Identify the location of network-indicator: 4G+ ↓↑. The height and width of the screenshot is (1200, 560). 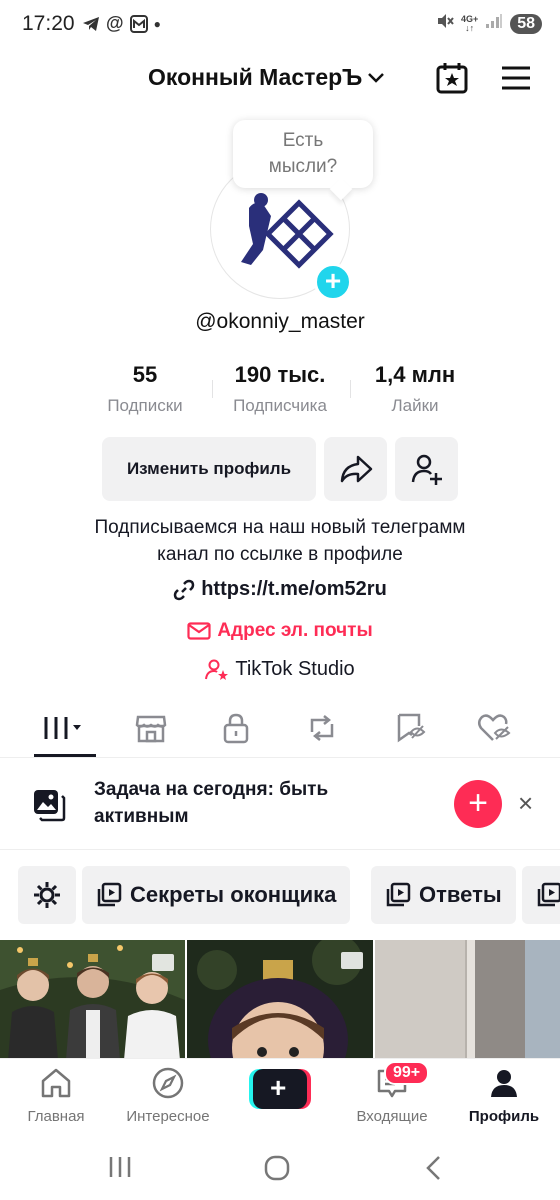
(469, 23).